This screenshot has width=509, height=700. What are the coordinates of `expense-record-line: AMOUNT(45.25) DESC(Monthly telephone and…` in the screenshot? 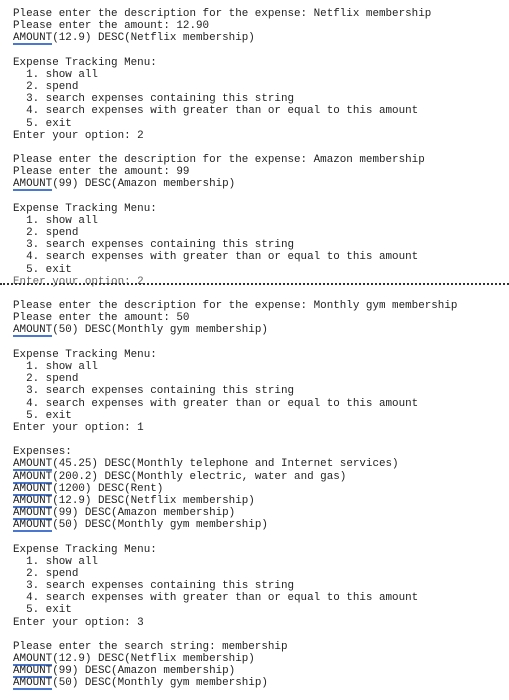 It's located at (235, 465).